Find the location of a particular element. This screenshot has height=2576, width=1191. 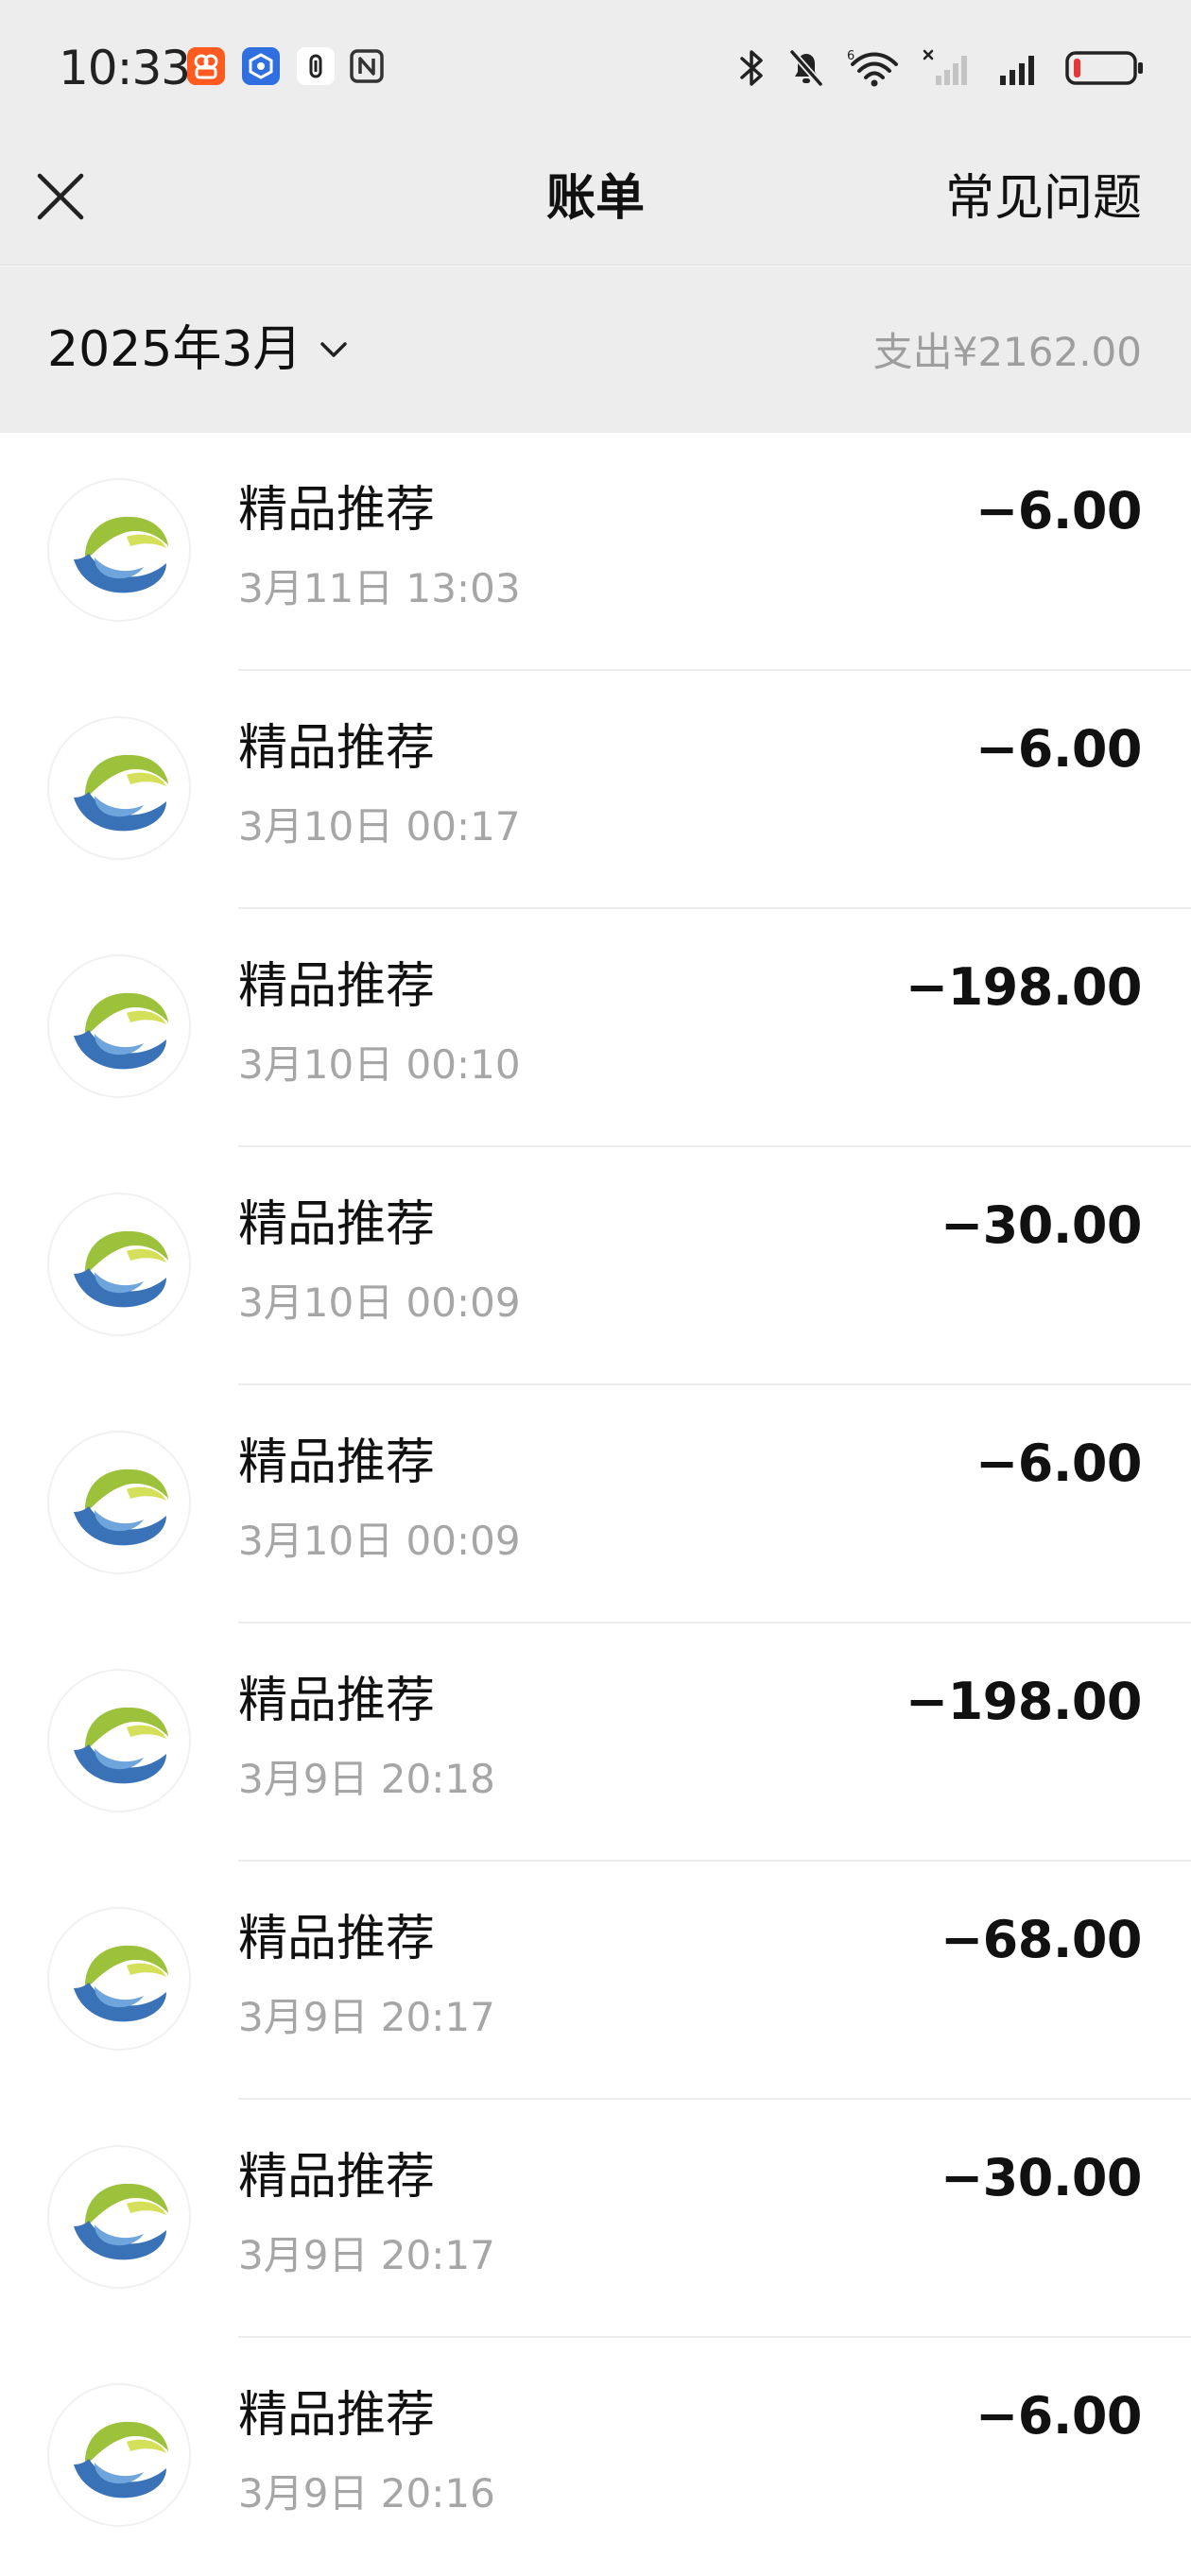

bill-amount: −68.00 is located at coordinates (1041, 1939).